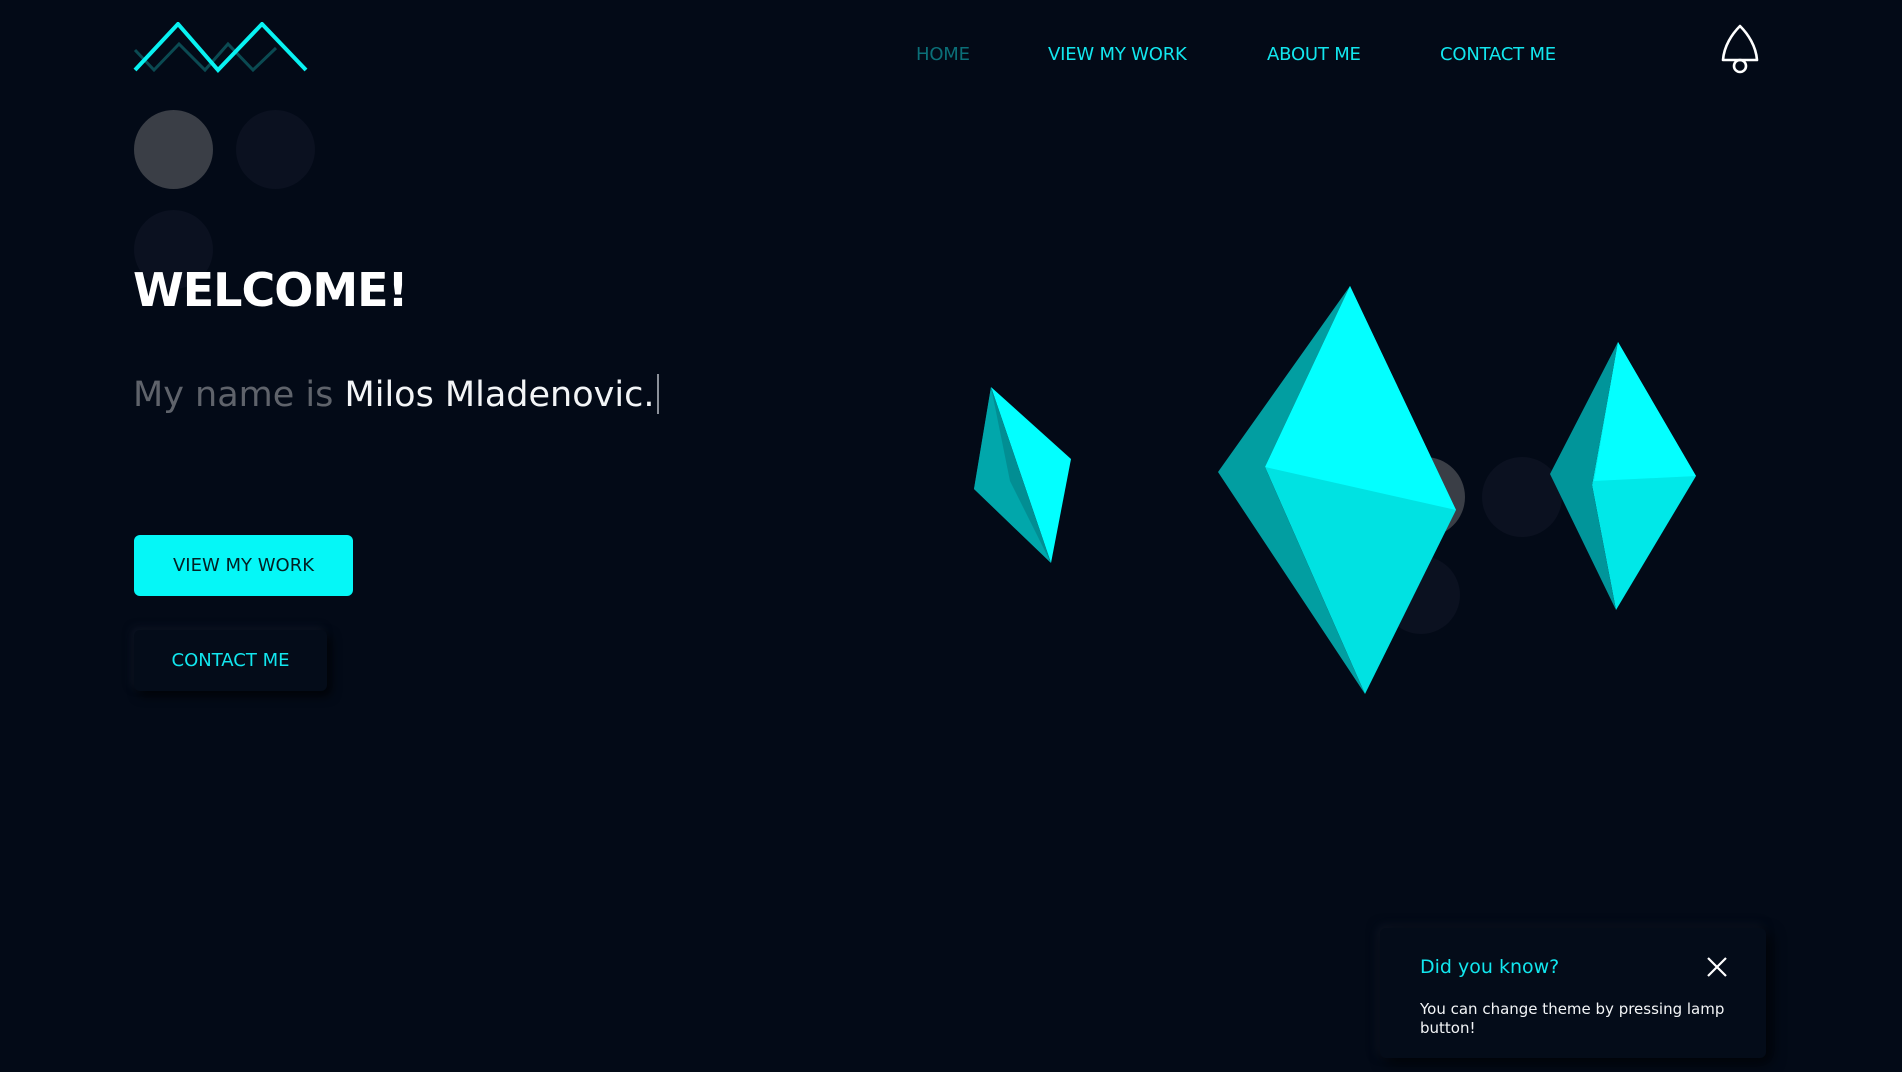  I want to click on intro-text: My name is Milos Mladenovic., so click(396, 394).